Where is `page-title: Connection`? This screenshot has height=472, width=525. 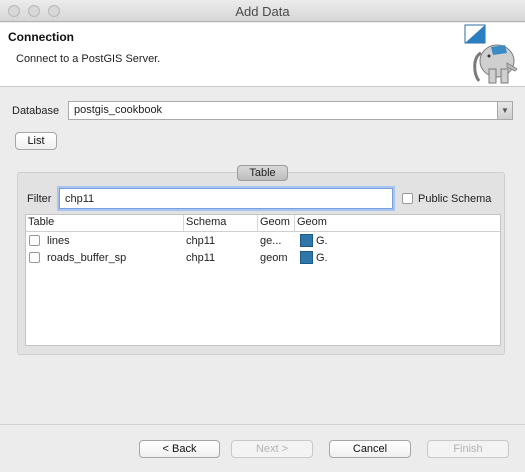
page-title: Connection is located at coordinates (41, 37).